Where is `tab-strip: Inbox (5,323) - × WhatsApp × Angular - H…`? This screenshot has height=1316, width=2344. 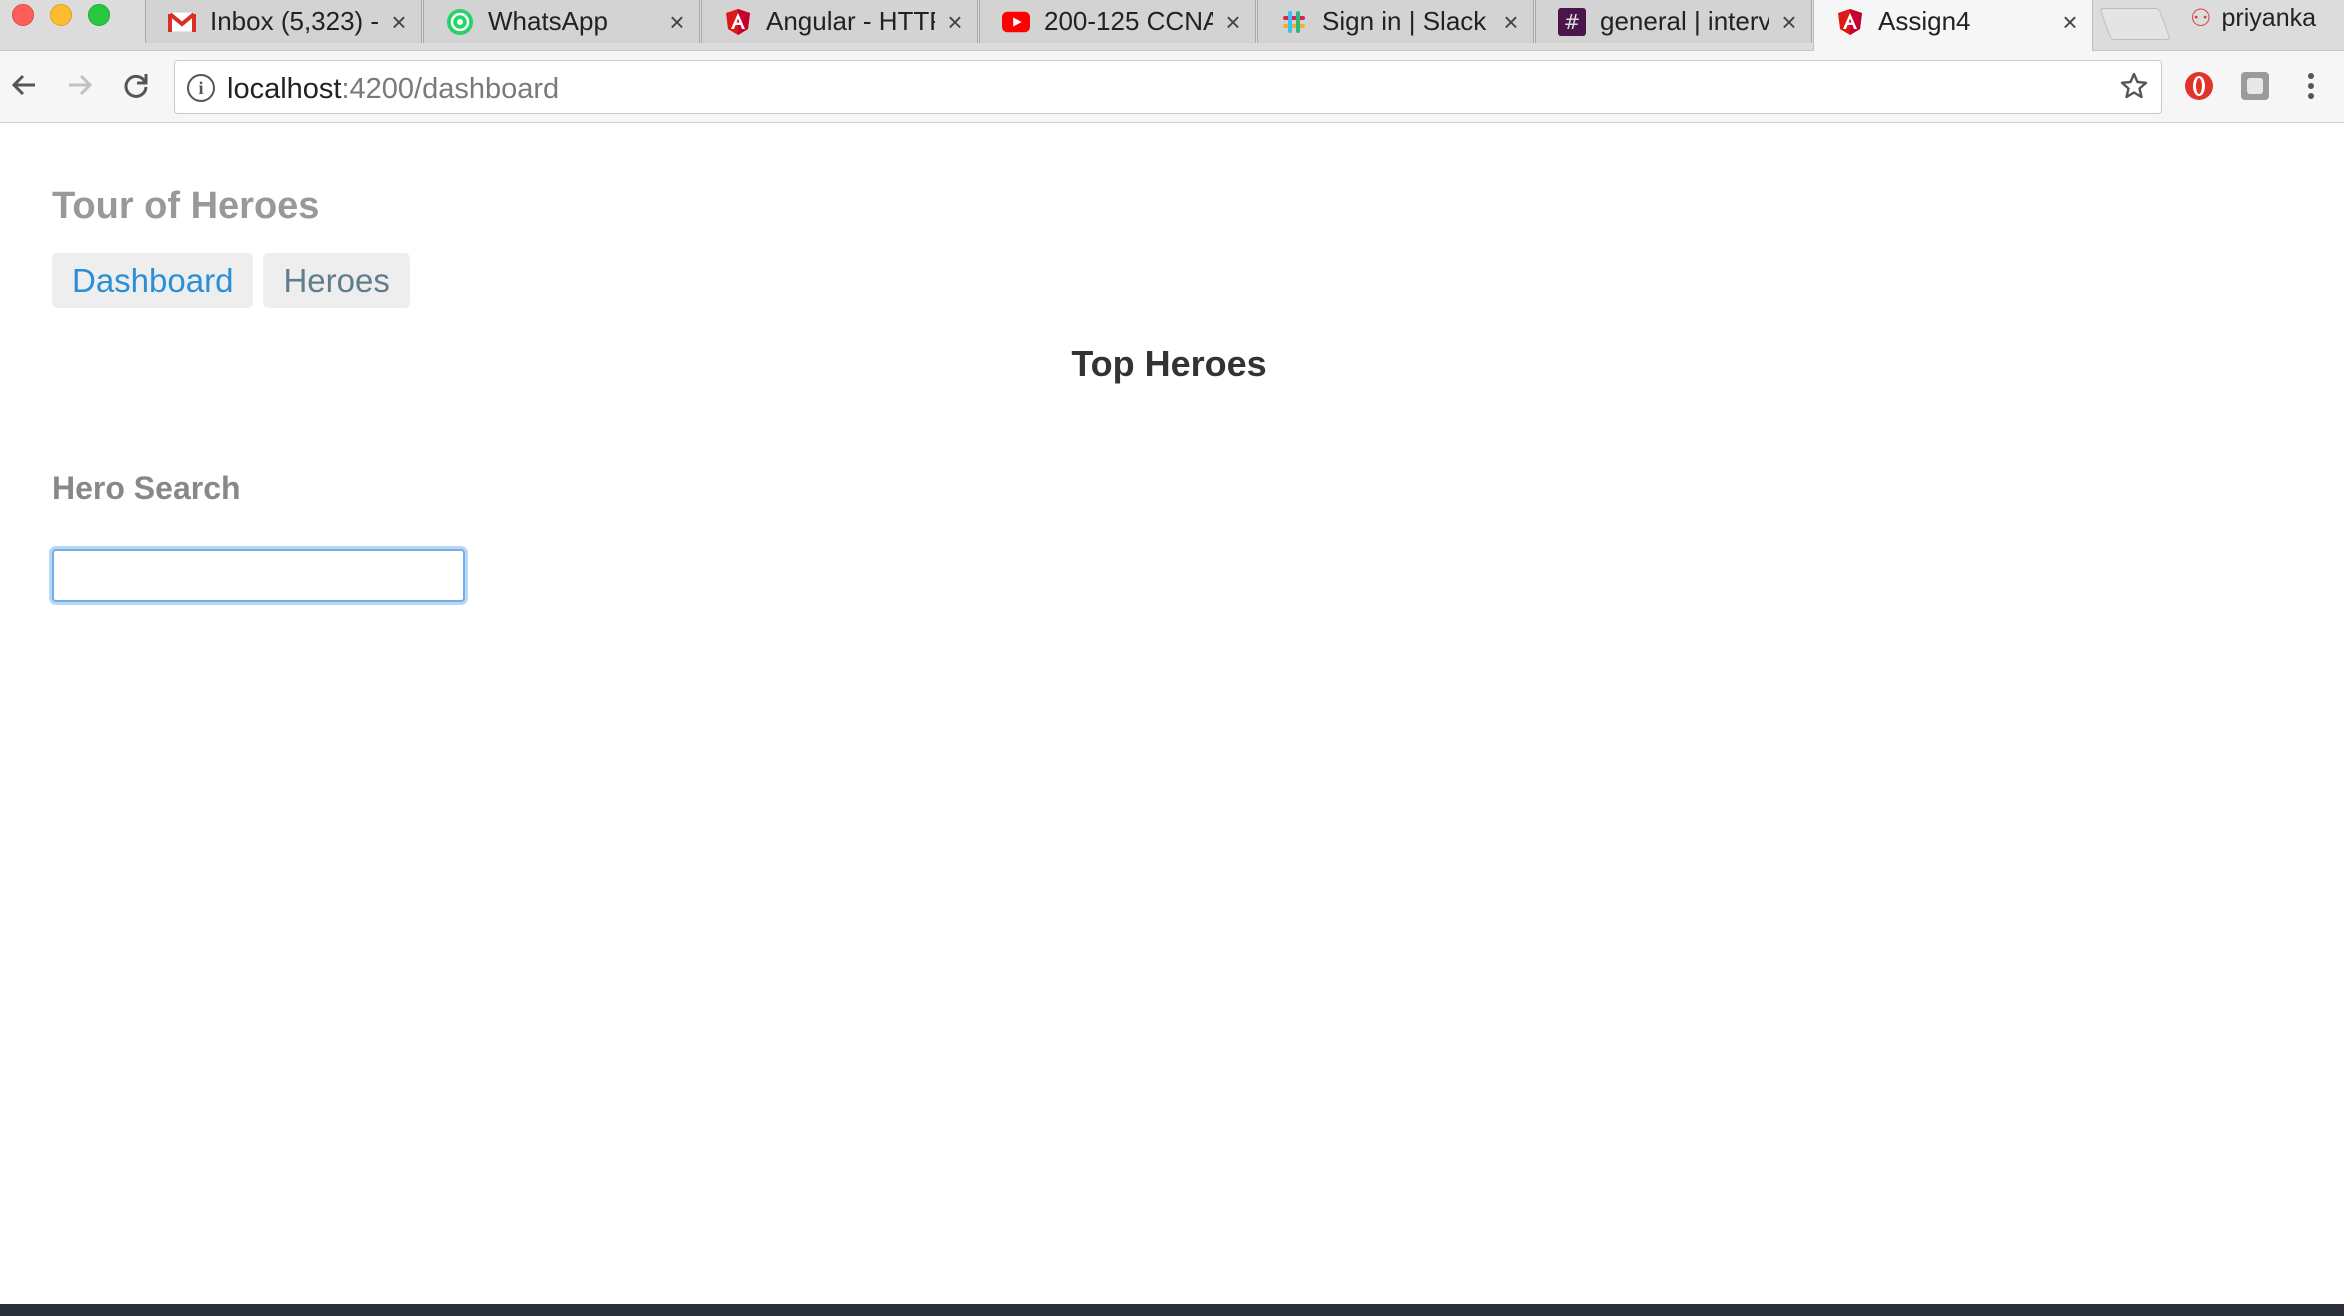
tab-strip: Inbox (5,323) - × WhatsApp × Angular - H… is located at coordinates (1172, 25).